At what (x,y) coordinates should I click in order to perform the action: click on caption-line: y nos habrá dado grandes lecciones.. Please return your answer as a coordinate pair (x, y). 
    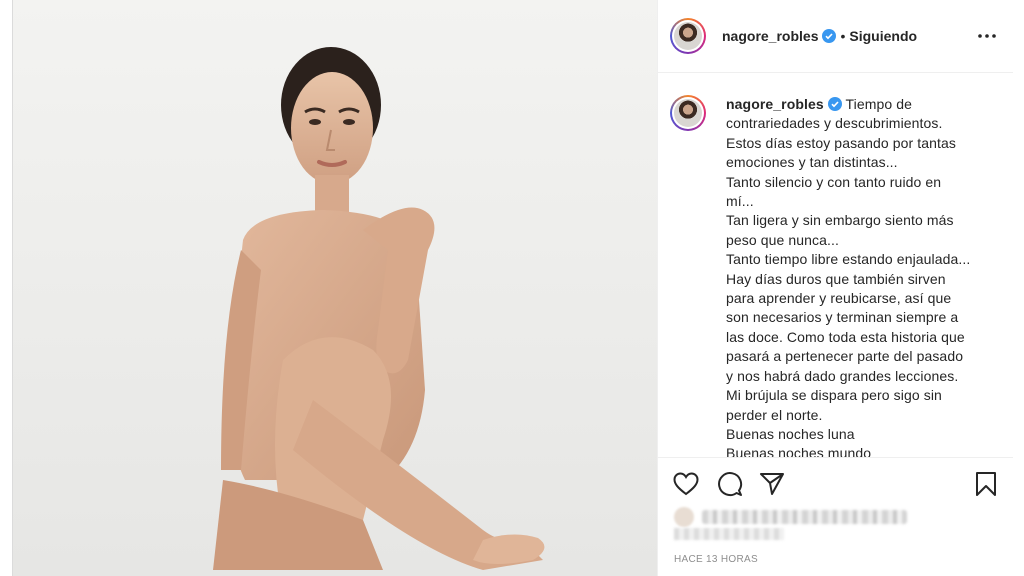
    Looking at the image, I should click on (842, 375).